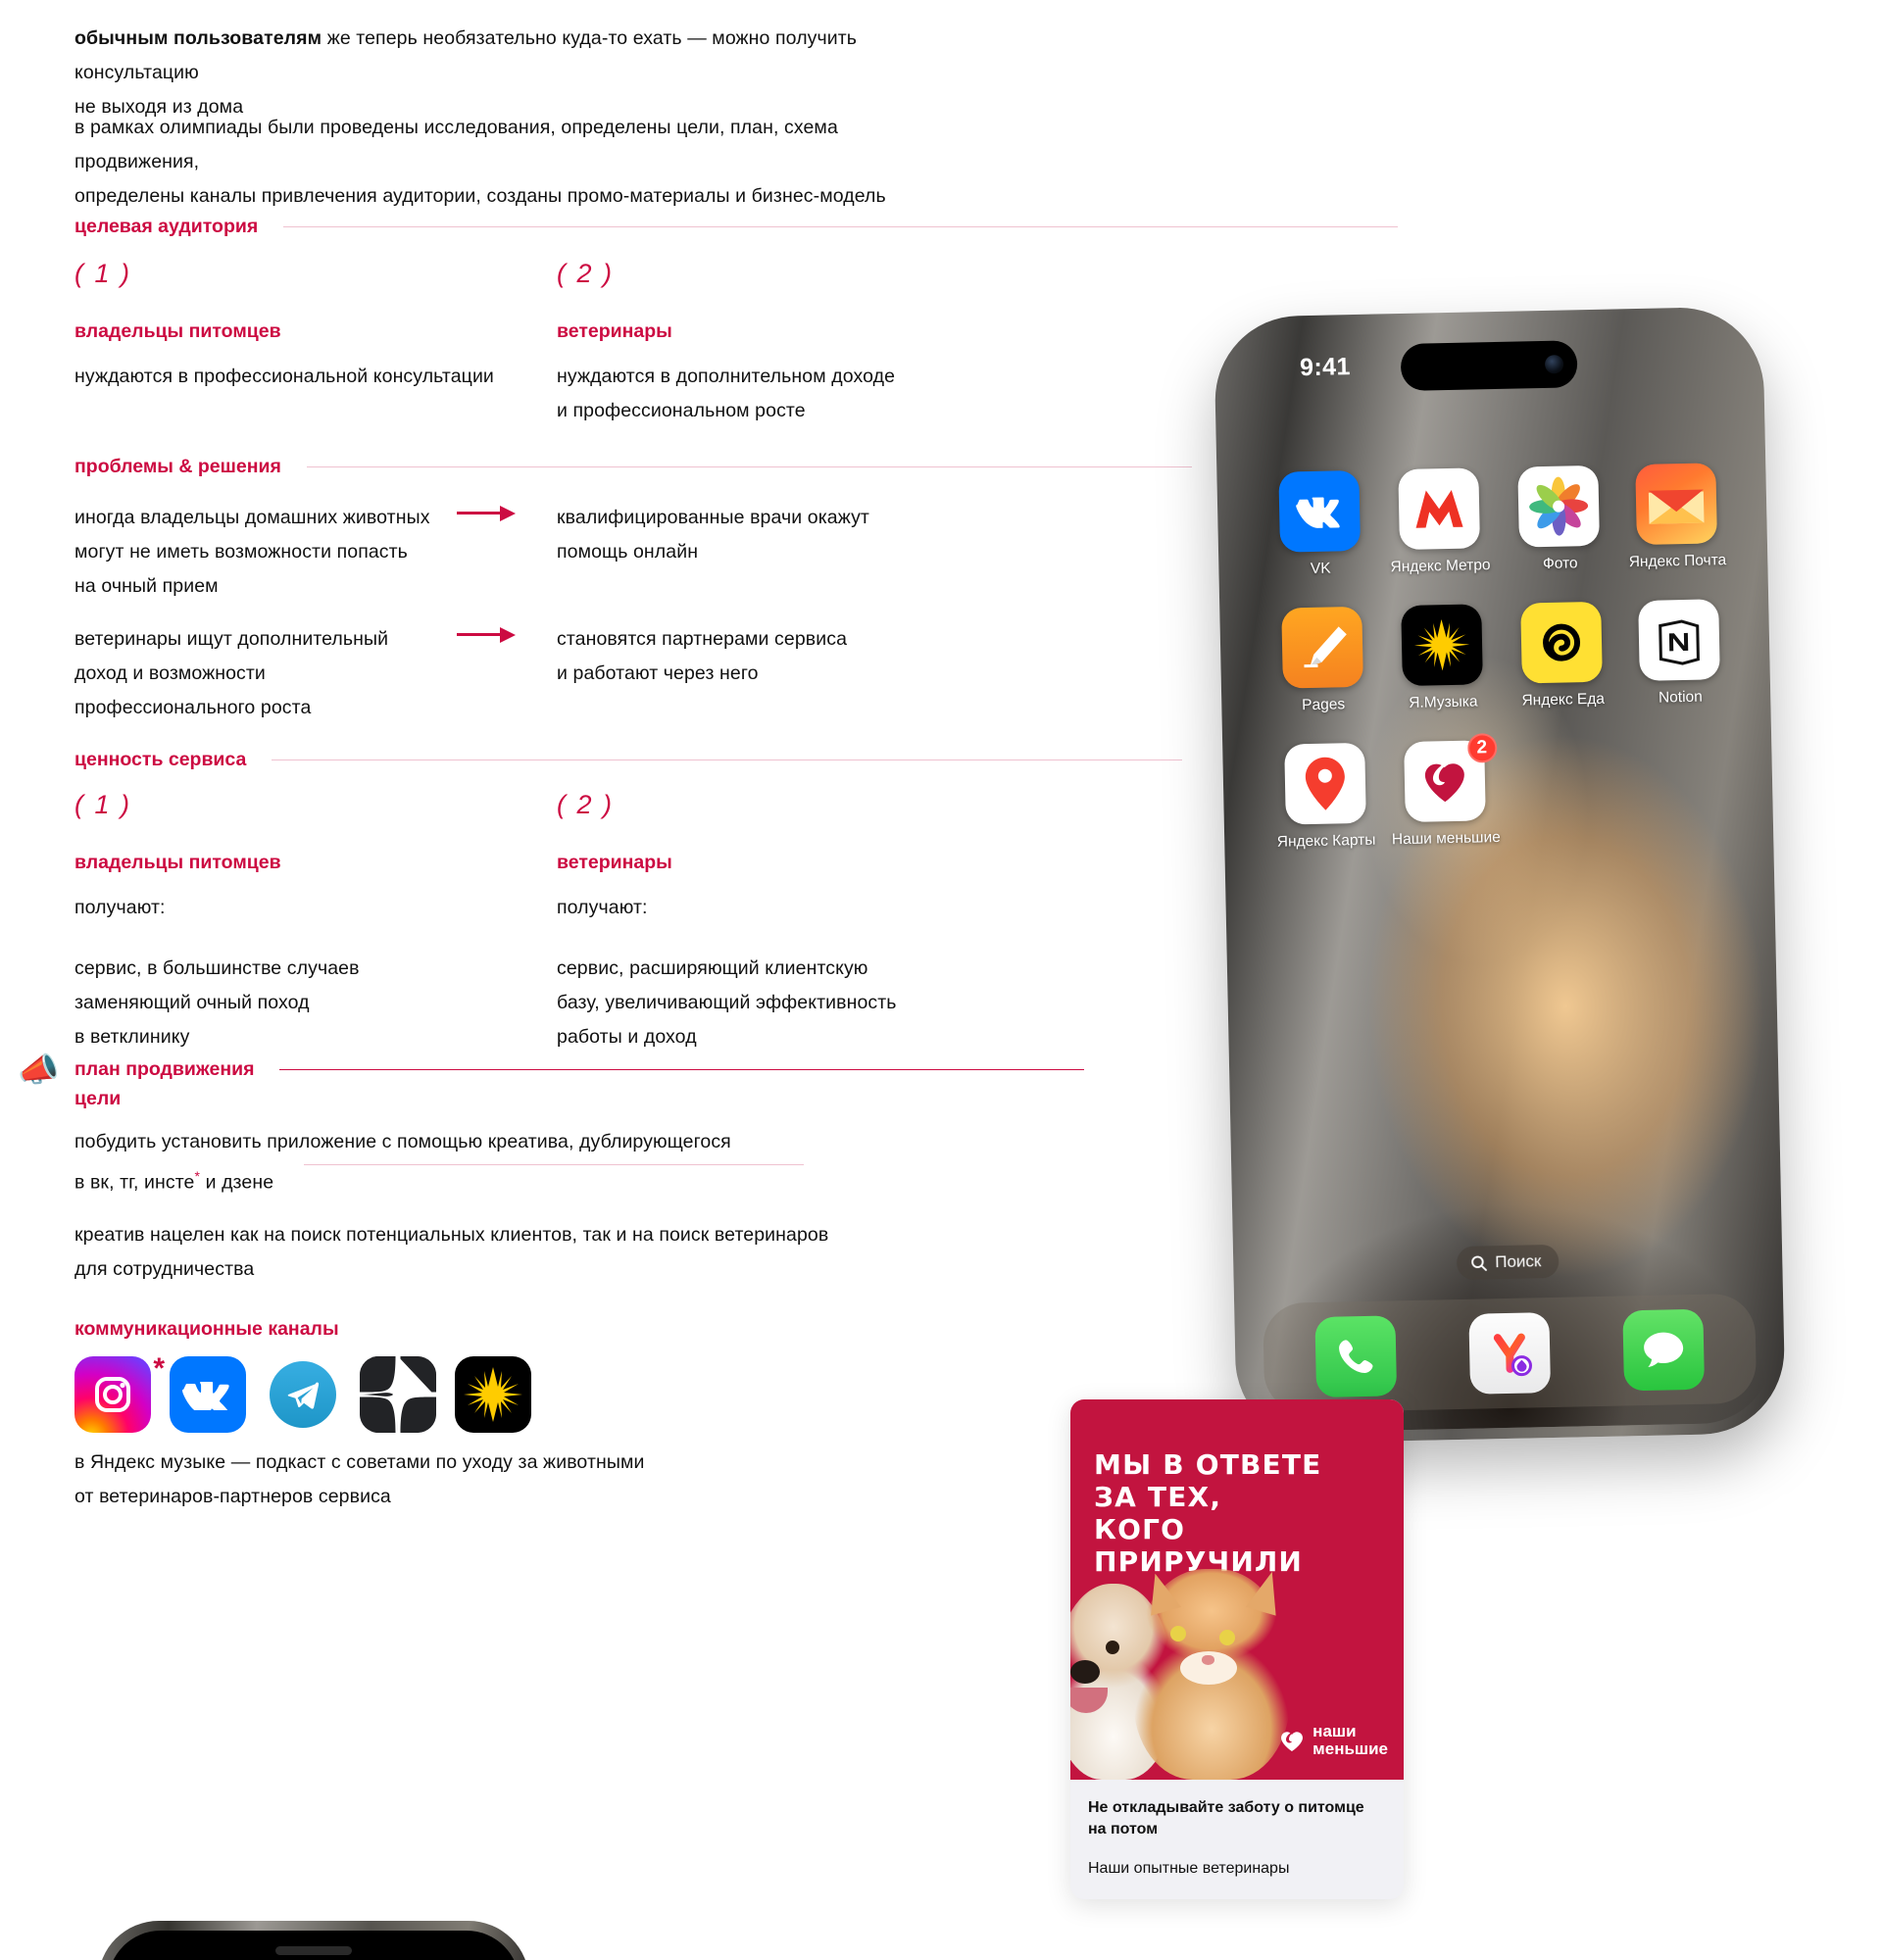  What do you see at coordinates (103, 804) in the screenshot?
I see `value-item-1-number: ( 1 )` at bounding box center [103, 804].